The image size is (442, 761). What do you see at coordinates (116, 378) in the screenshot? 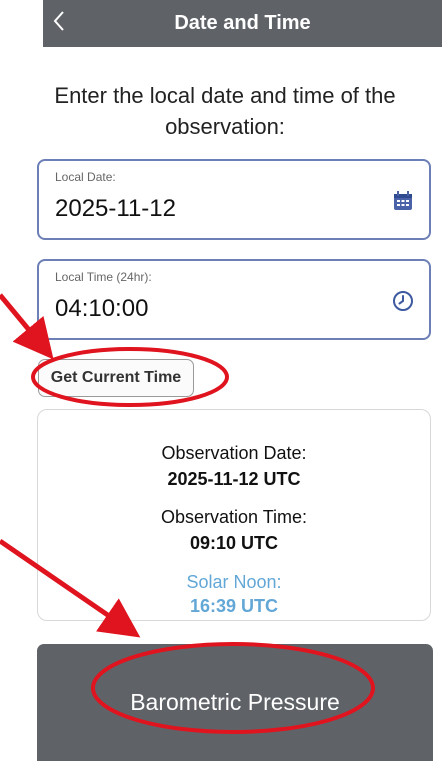
I see `get-current-time-button: Get Current Time` at bounding box center [116, 378].